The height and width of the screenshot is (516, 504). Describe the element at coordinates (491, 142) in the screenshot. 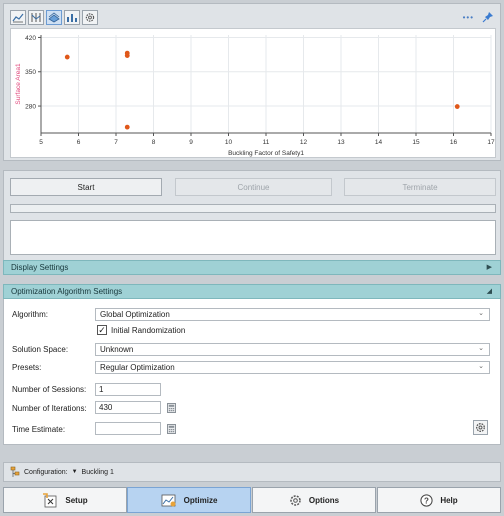

I see `x-tick-label: 17` at that location.